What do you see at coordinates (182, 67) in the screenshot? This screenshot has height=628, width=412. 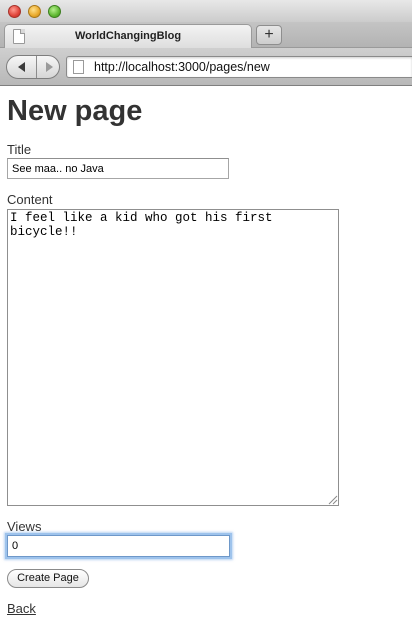 I see `url-text: http://localhost:3000/pages/new` at bounding box center [182, 67].